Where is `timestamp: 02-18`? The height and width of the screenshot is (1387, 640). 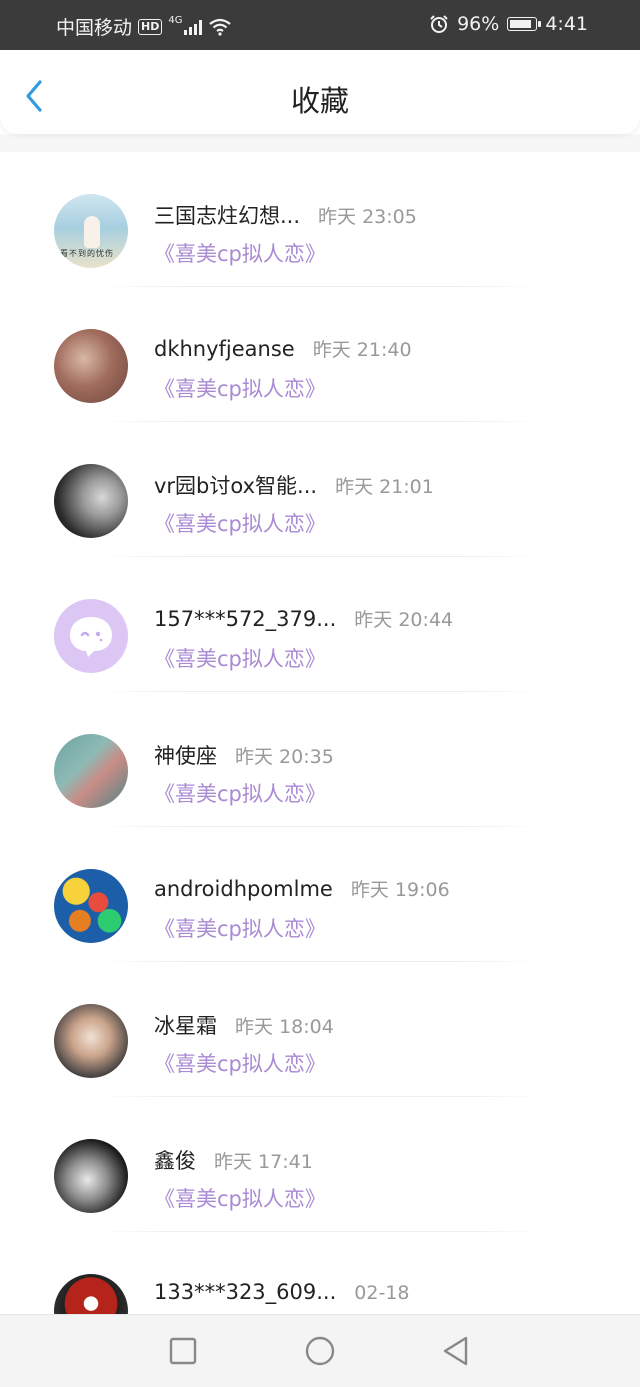
timestamp: 02-18 is located at coordinates (382, 1293).